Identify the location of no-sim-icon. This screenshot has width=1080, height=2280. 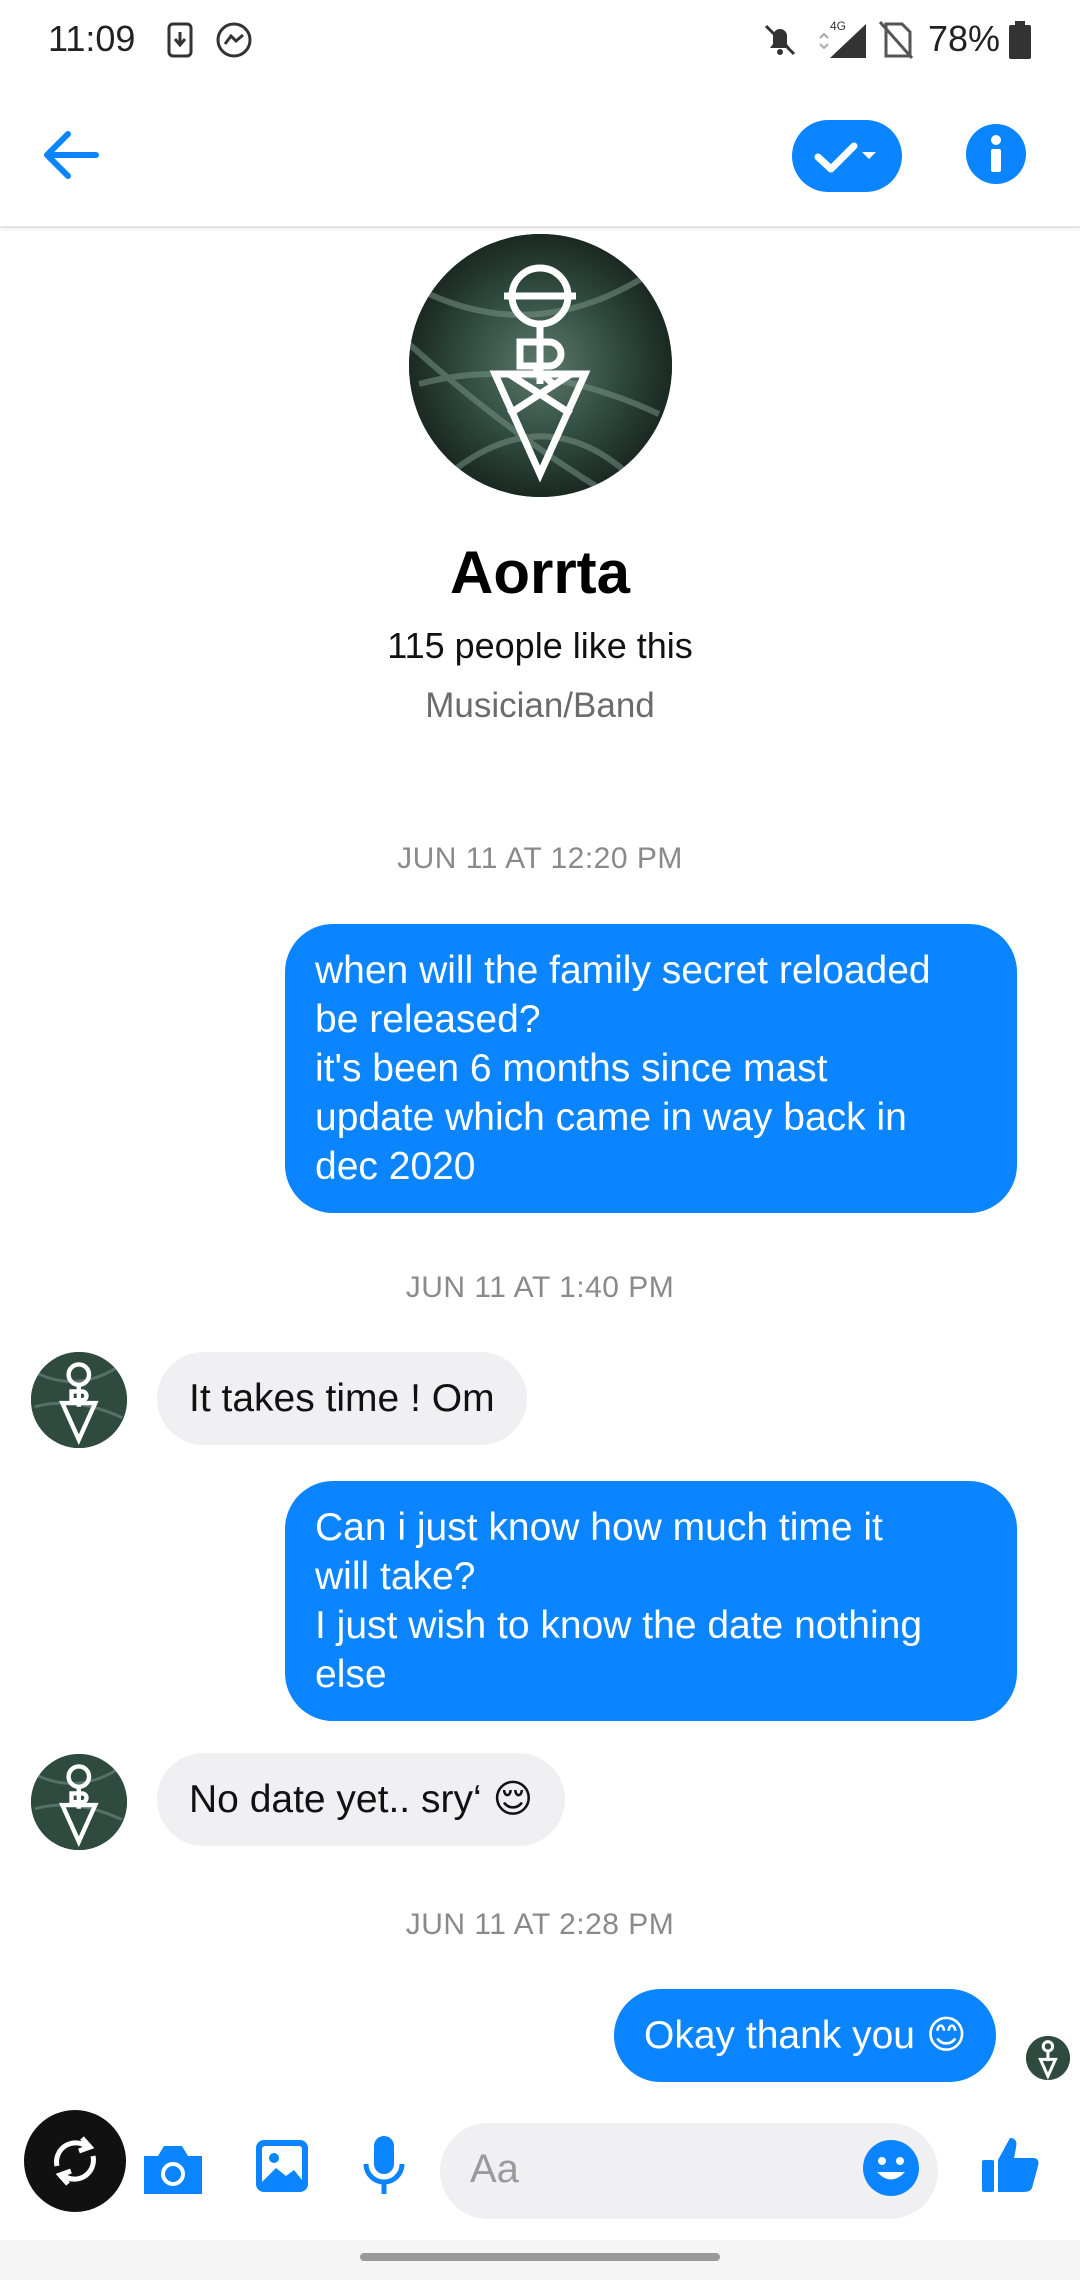
(896, 42).